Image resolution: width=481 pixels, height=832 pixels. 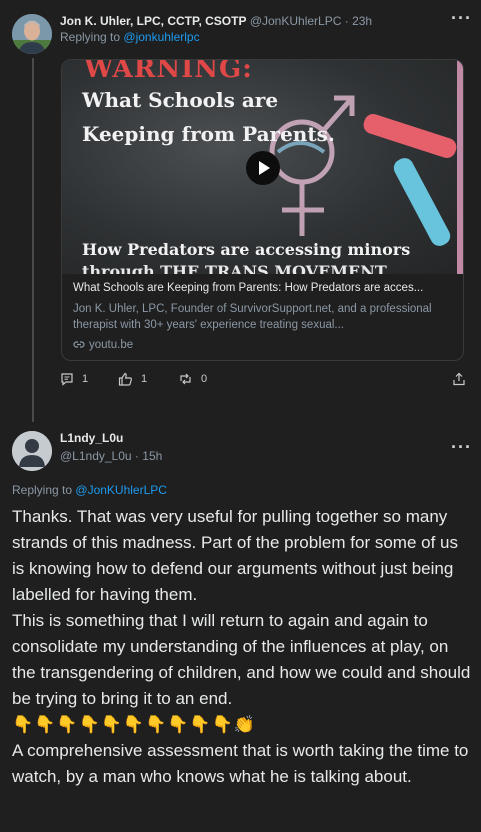 I want to click on timestamp: 15h, so click(x=152, y=456).